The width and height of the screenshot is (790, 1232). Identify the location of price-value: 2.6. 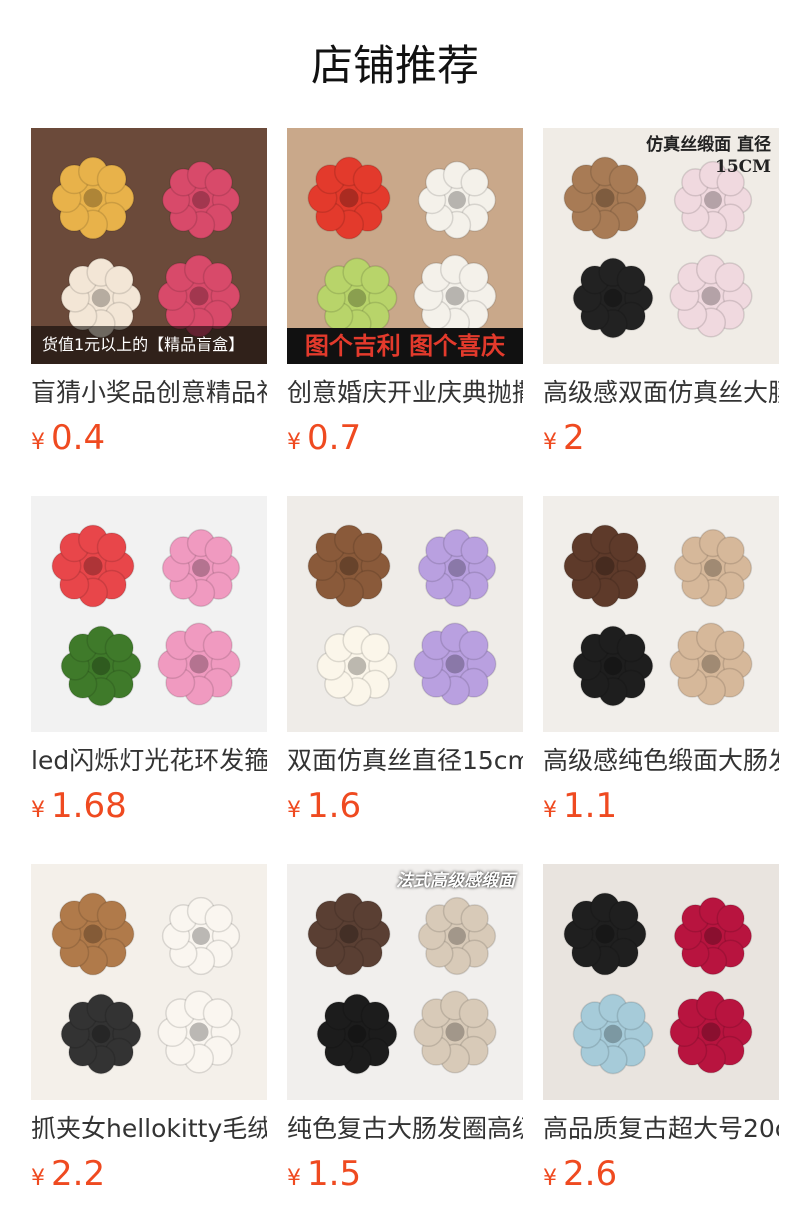
(590, 1174).